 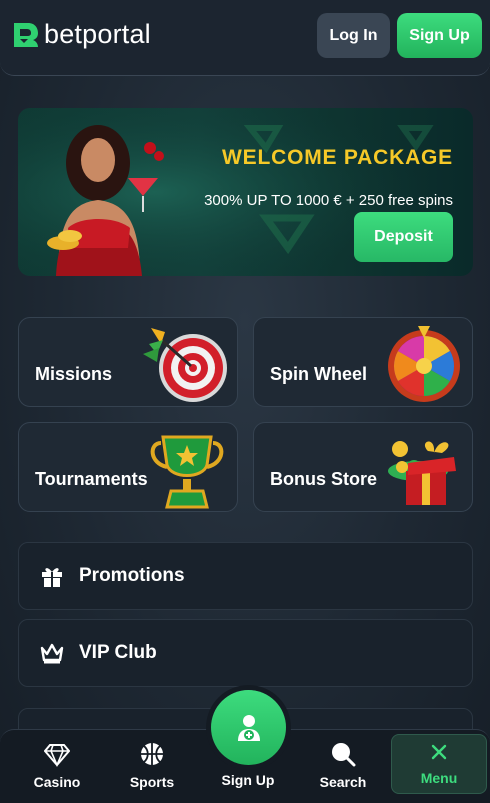 I want to click on deposit-button: Deposit, so click(x=403, y=237).